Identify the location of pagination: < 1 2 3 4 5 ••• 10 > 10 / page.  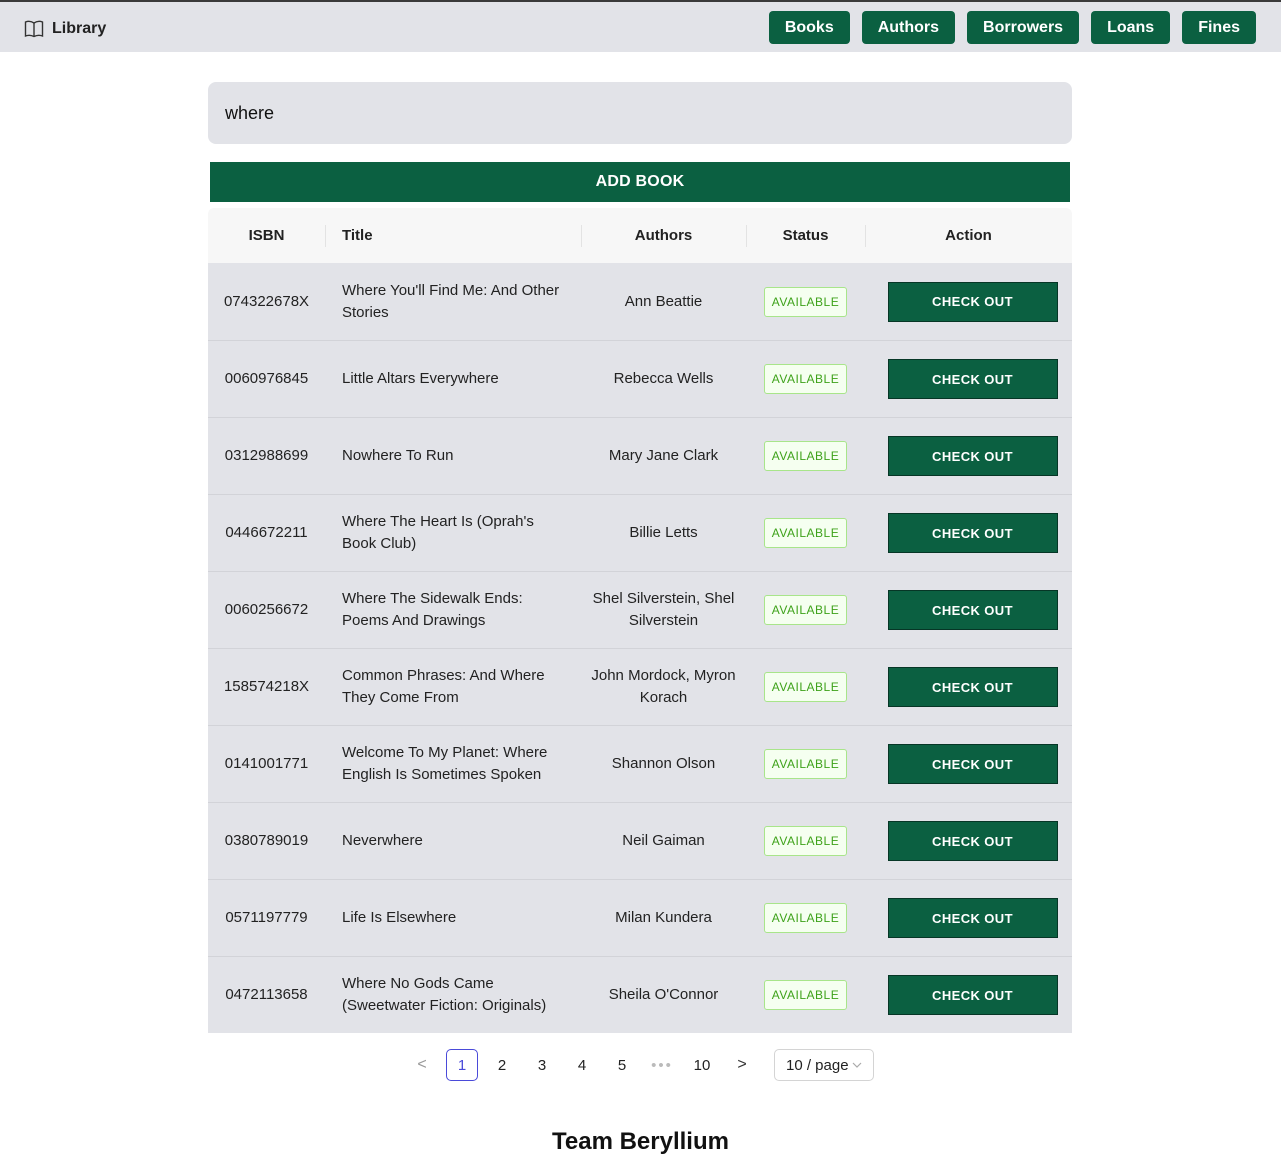
(640, 1065).